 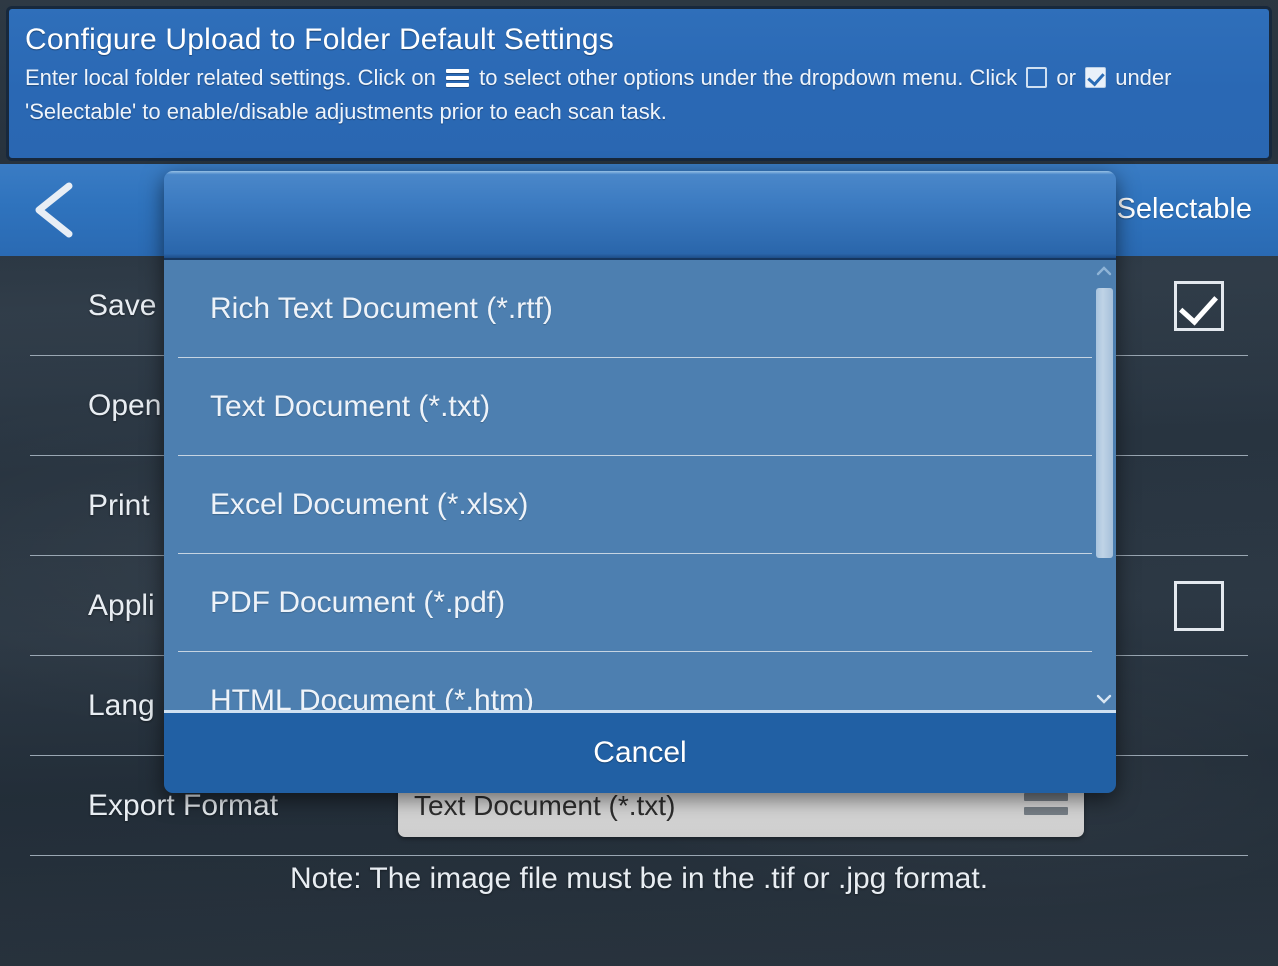 I want to click on list-item-label: PDF Document (*.pdf), so click(x=358, y=602).